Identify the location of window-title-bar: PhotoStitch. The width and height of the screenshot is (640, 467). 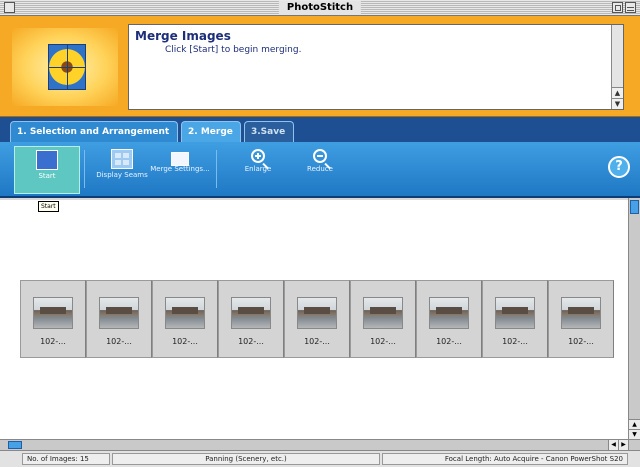
(320, 8).